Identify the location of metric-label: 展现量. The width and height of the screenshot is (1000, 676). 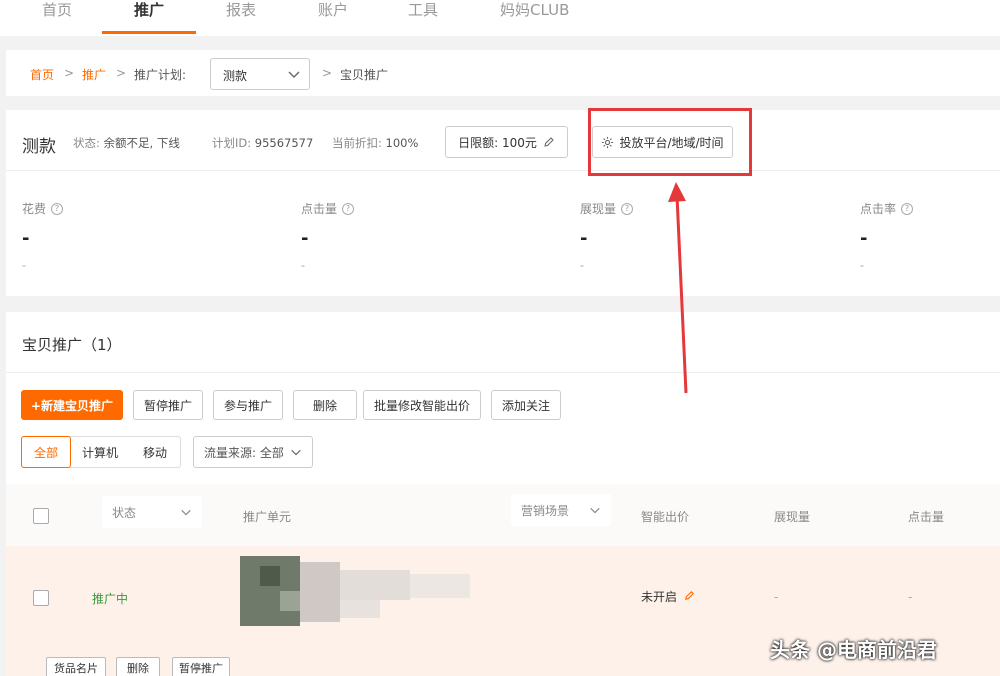
(598, 209).